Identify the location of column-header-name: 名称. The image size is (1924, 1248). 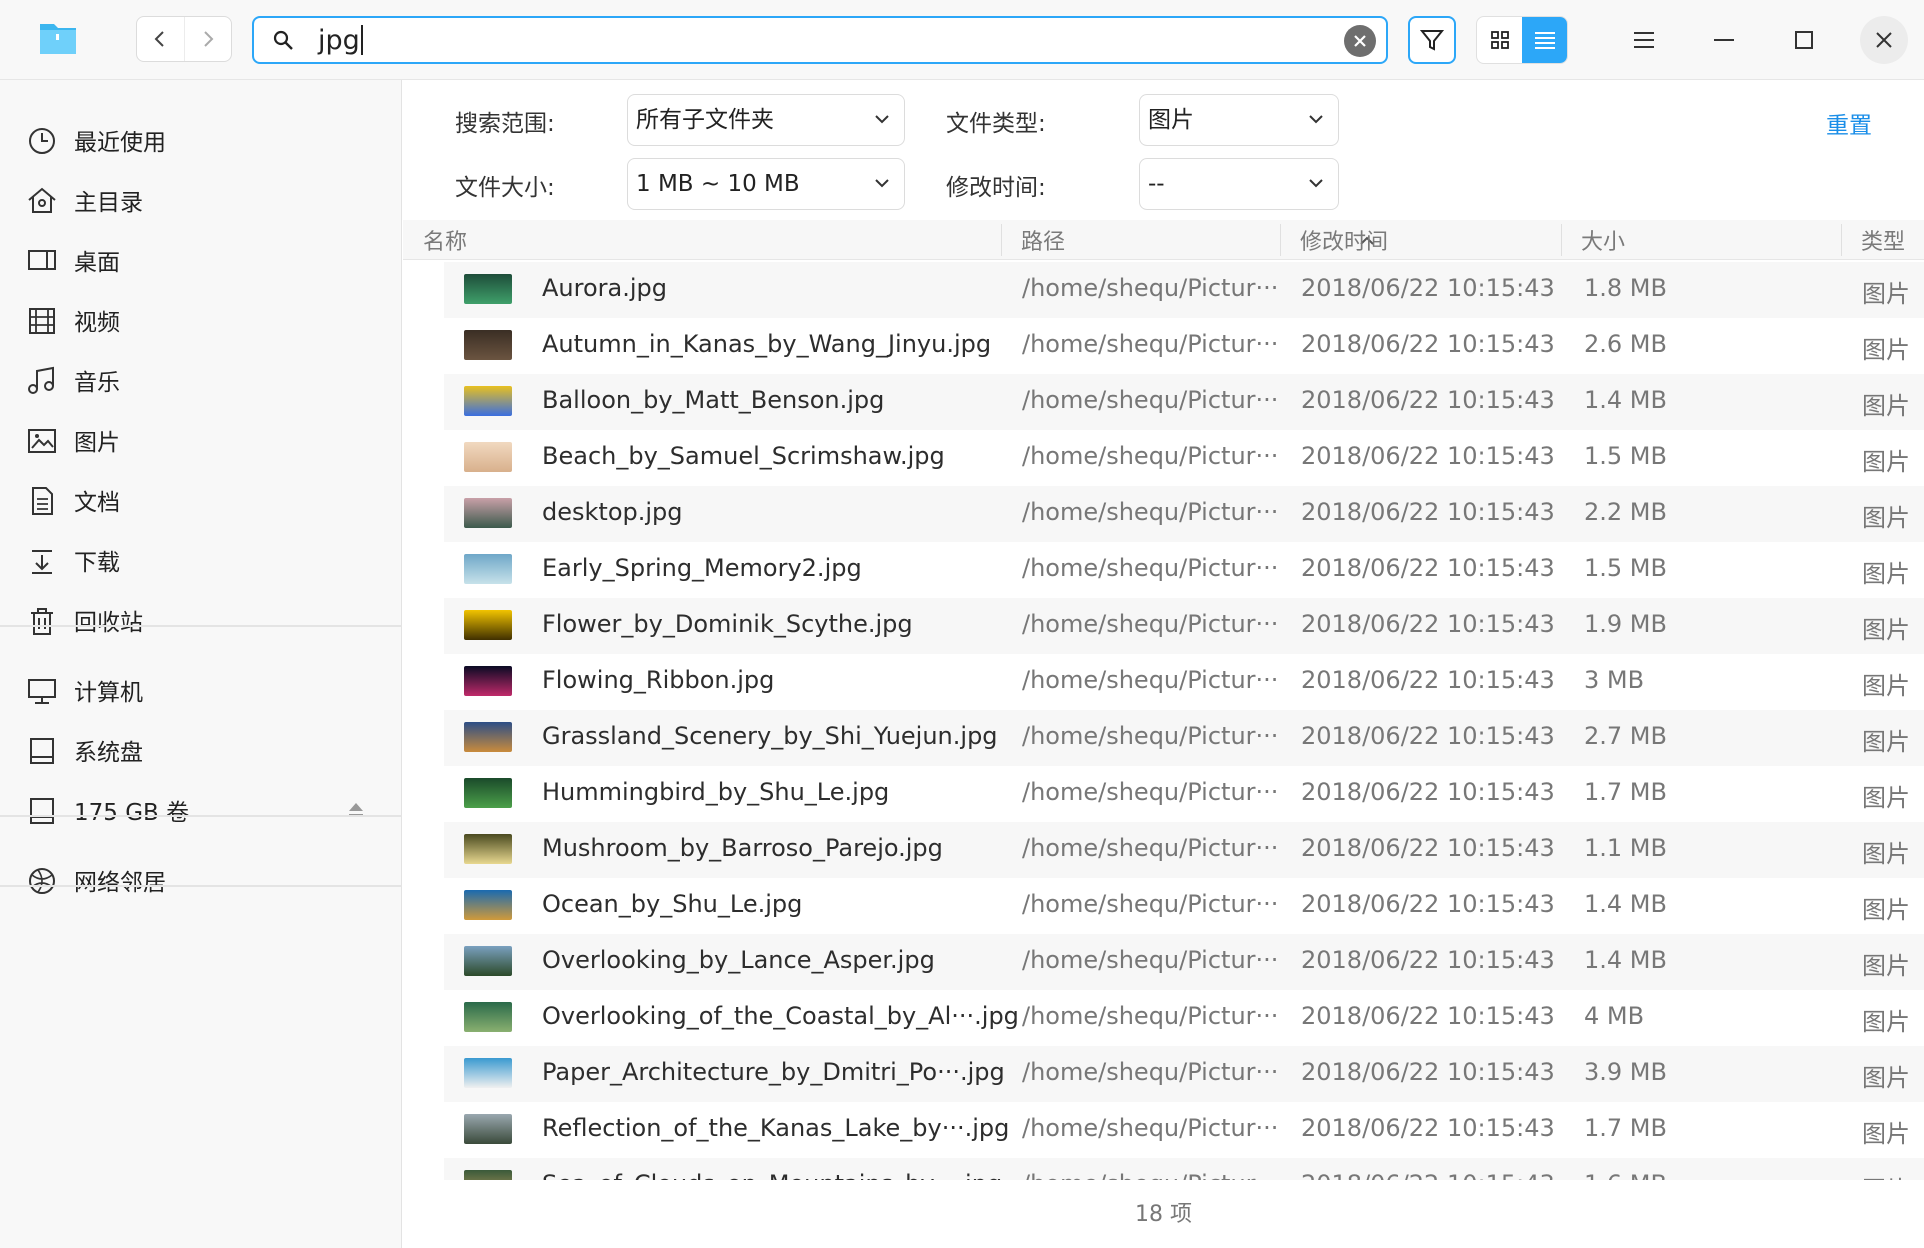
(445, 240).